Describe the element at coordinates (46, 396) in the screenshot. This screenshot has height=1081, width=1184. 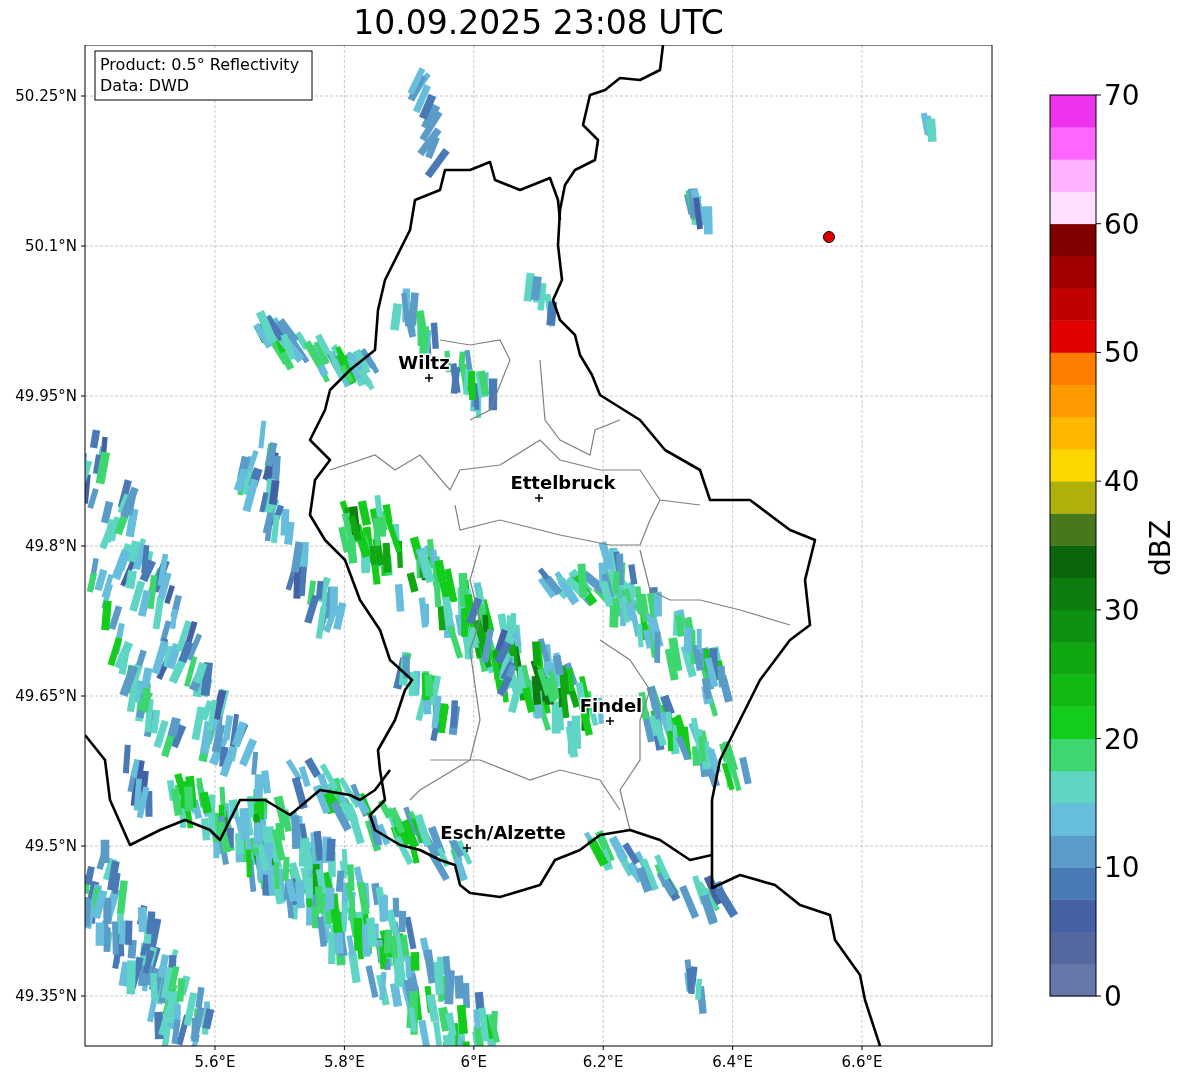
I see `latitude-label: 49.95°N` at that location.